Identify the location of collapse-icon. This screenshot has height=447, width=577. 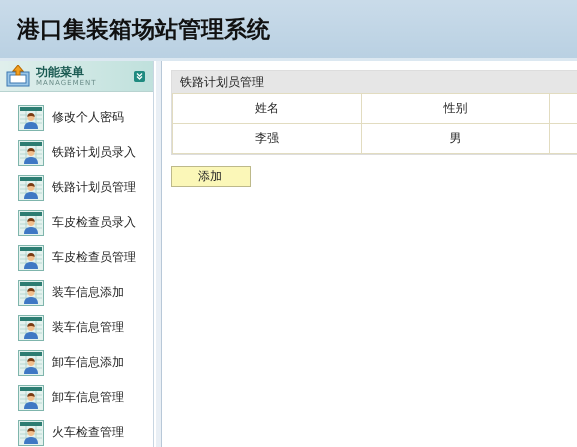
(139, 76).